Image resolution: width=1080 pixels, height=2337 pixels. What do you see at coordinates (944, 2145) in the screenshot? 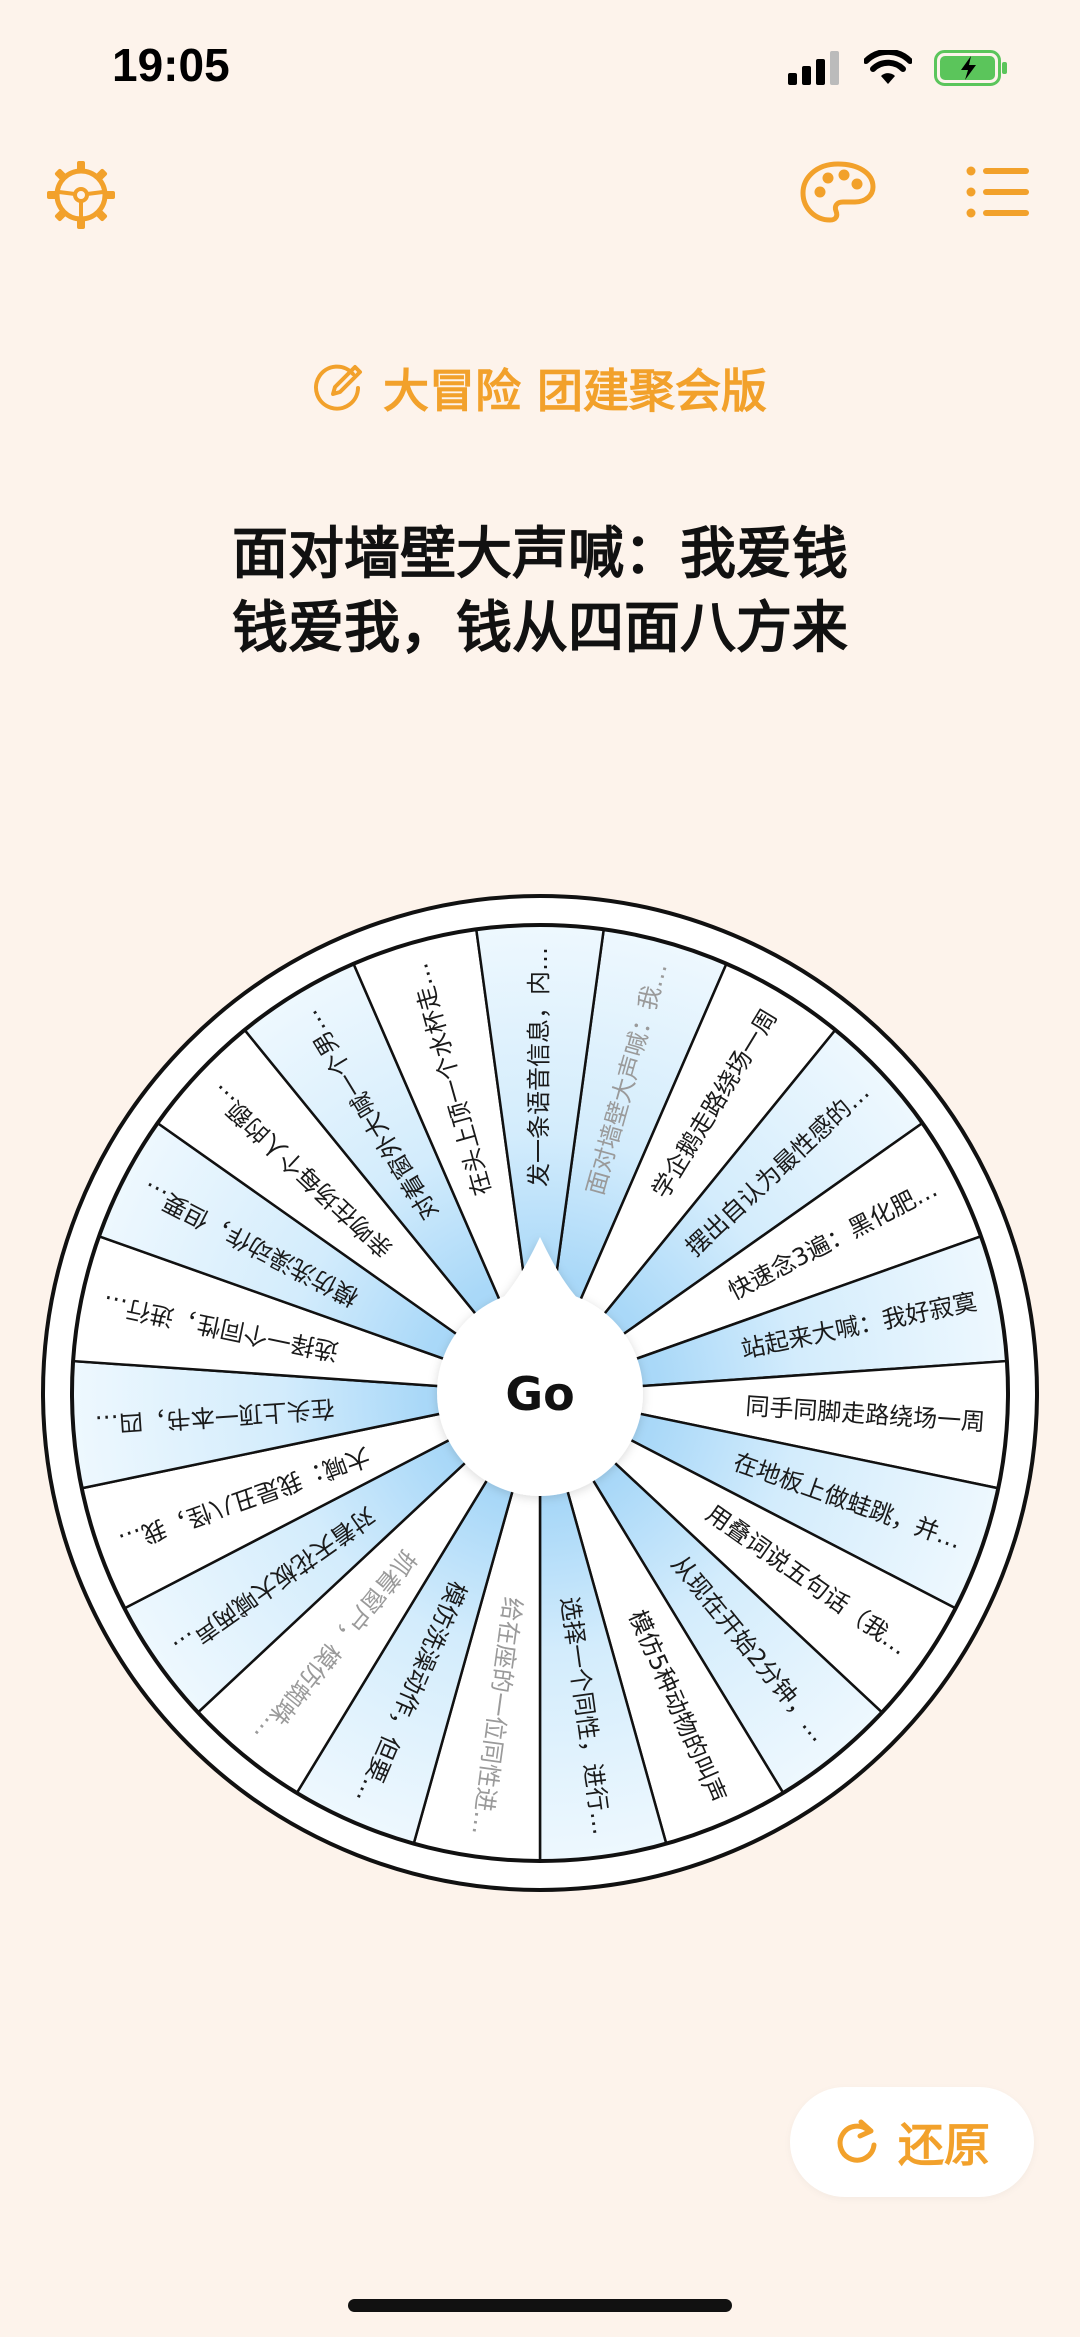
I see `reset-label: 还原` at bounding box center [944, 2145].